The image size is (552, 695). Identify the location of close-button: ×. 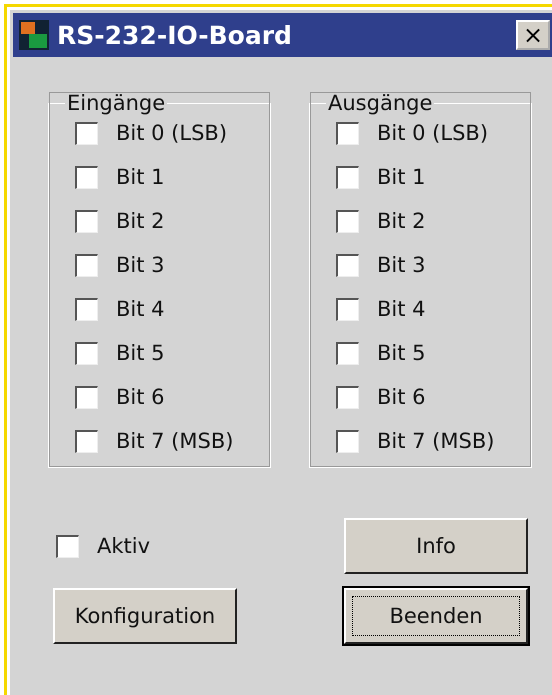
(533, 35).